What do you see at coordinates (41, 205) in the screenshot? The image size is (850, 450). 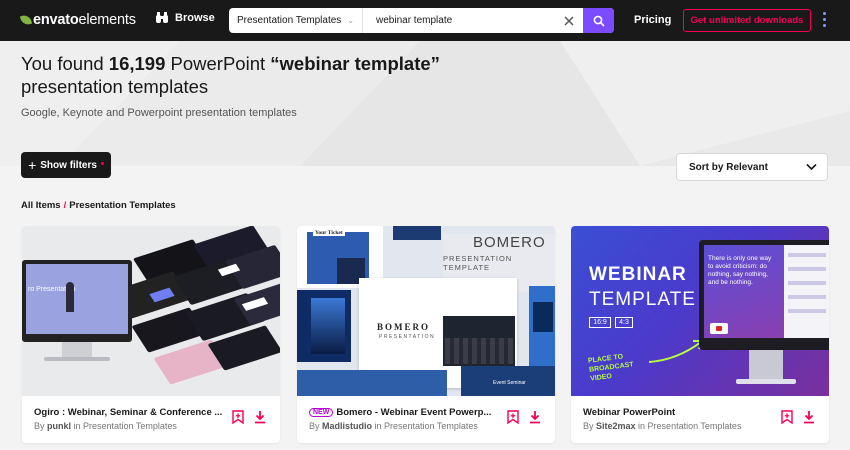 I see `breadcrumb-all-items: All Items` at bounding box center [41, 205].